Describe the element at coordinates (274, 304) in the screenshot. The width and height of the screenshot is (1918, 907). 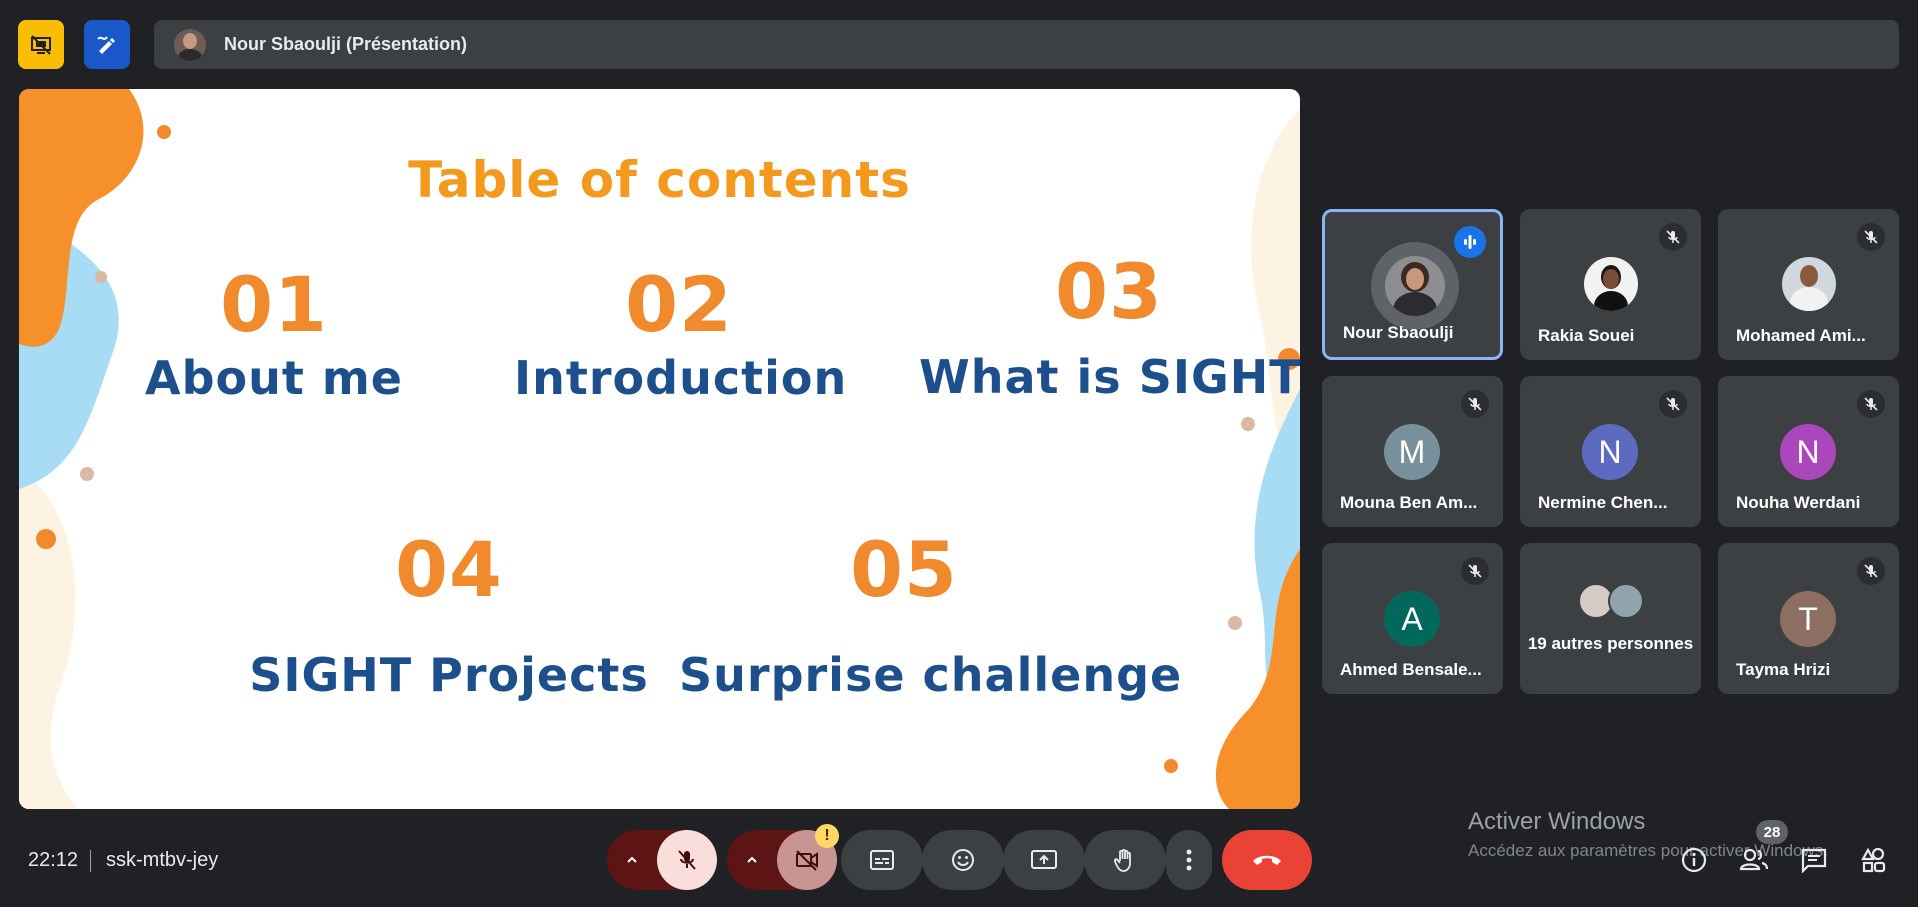
I see `toc-number: 01` at that location.